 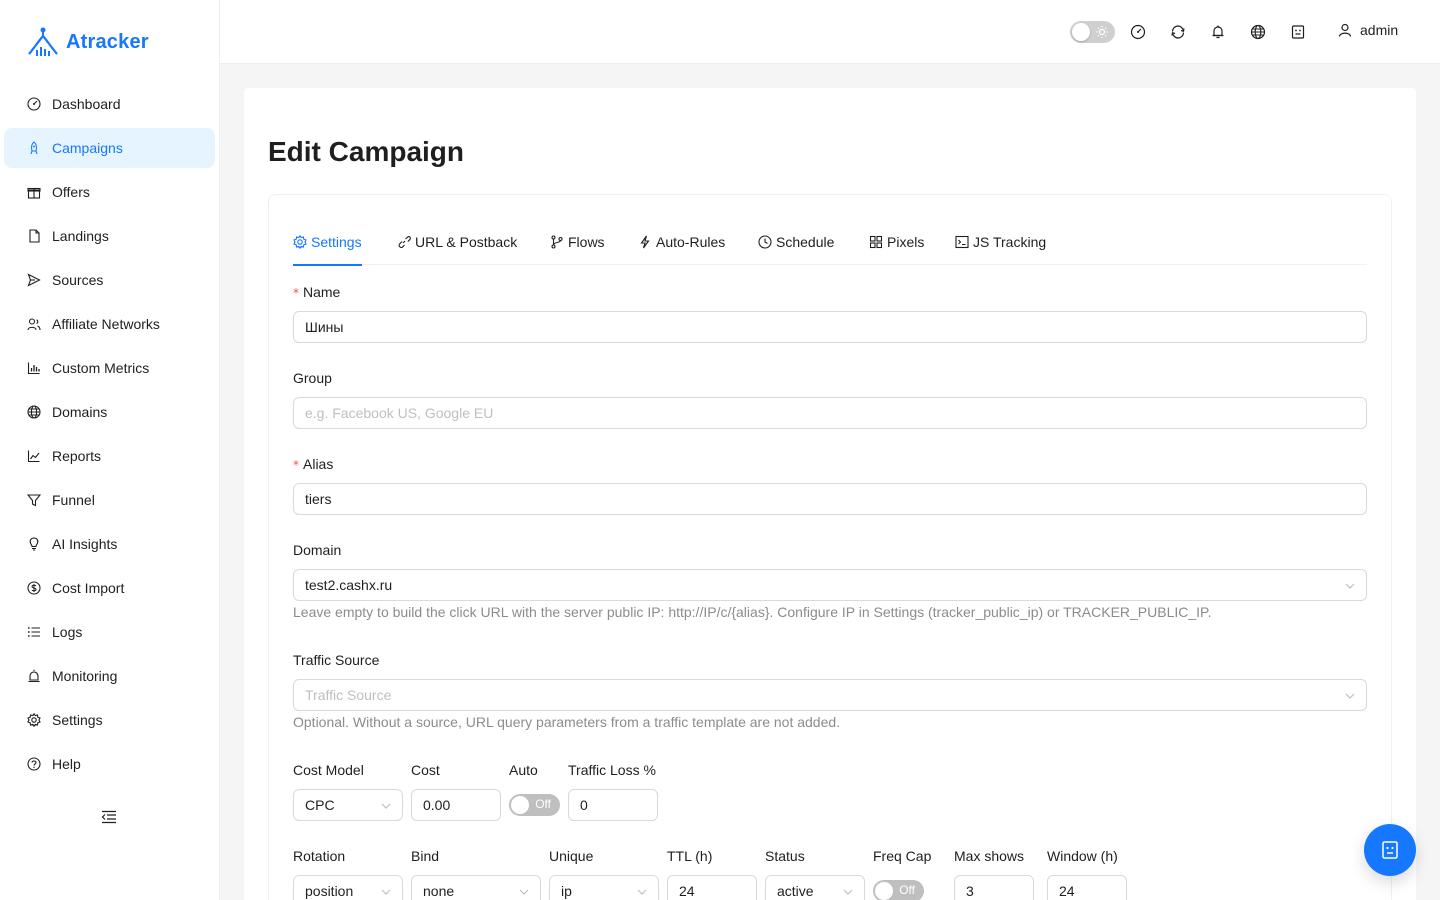 What do you see at coordinates (43, 41) in the screenshot?
I see `logo-icon` at bounding box center [43, 41].